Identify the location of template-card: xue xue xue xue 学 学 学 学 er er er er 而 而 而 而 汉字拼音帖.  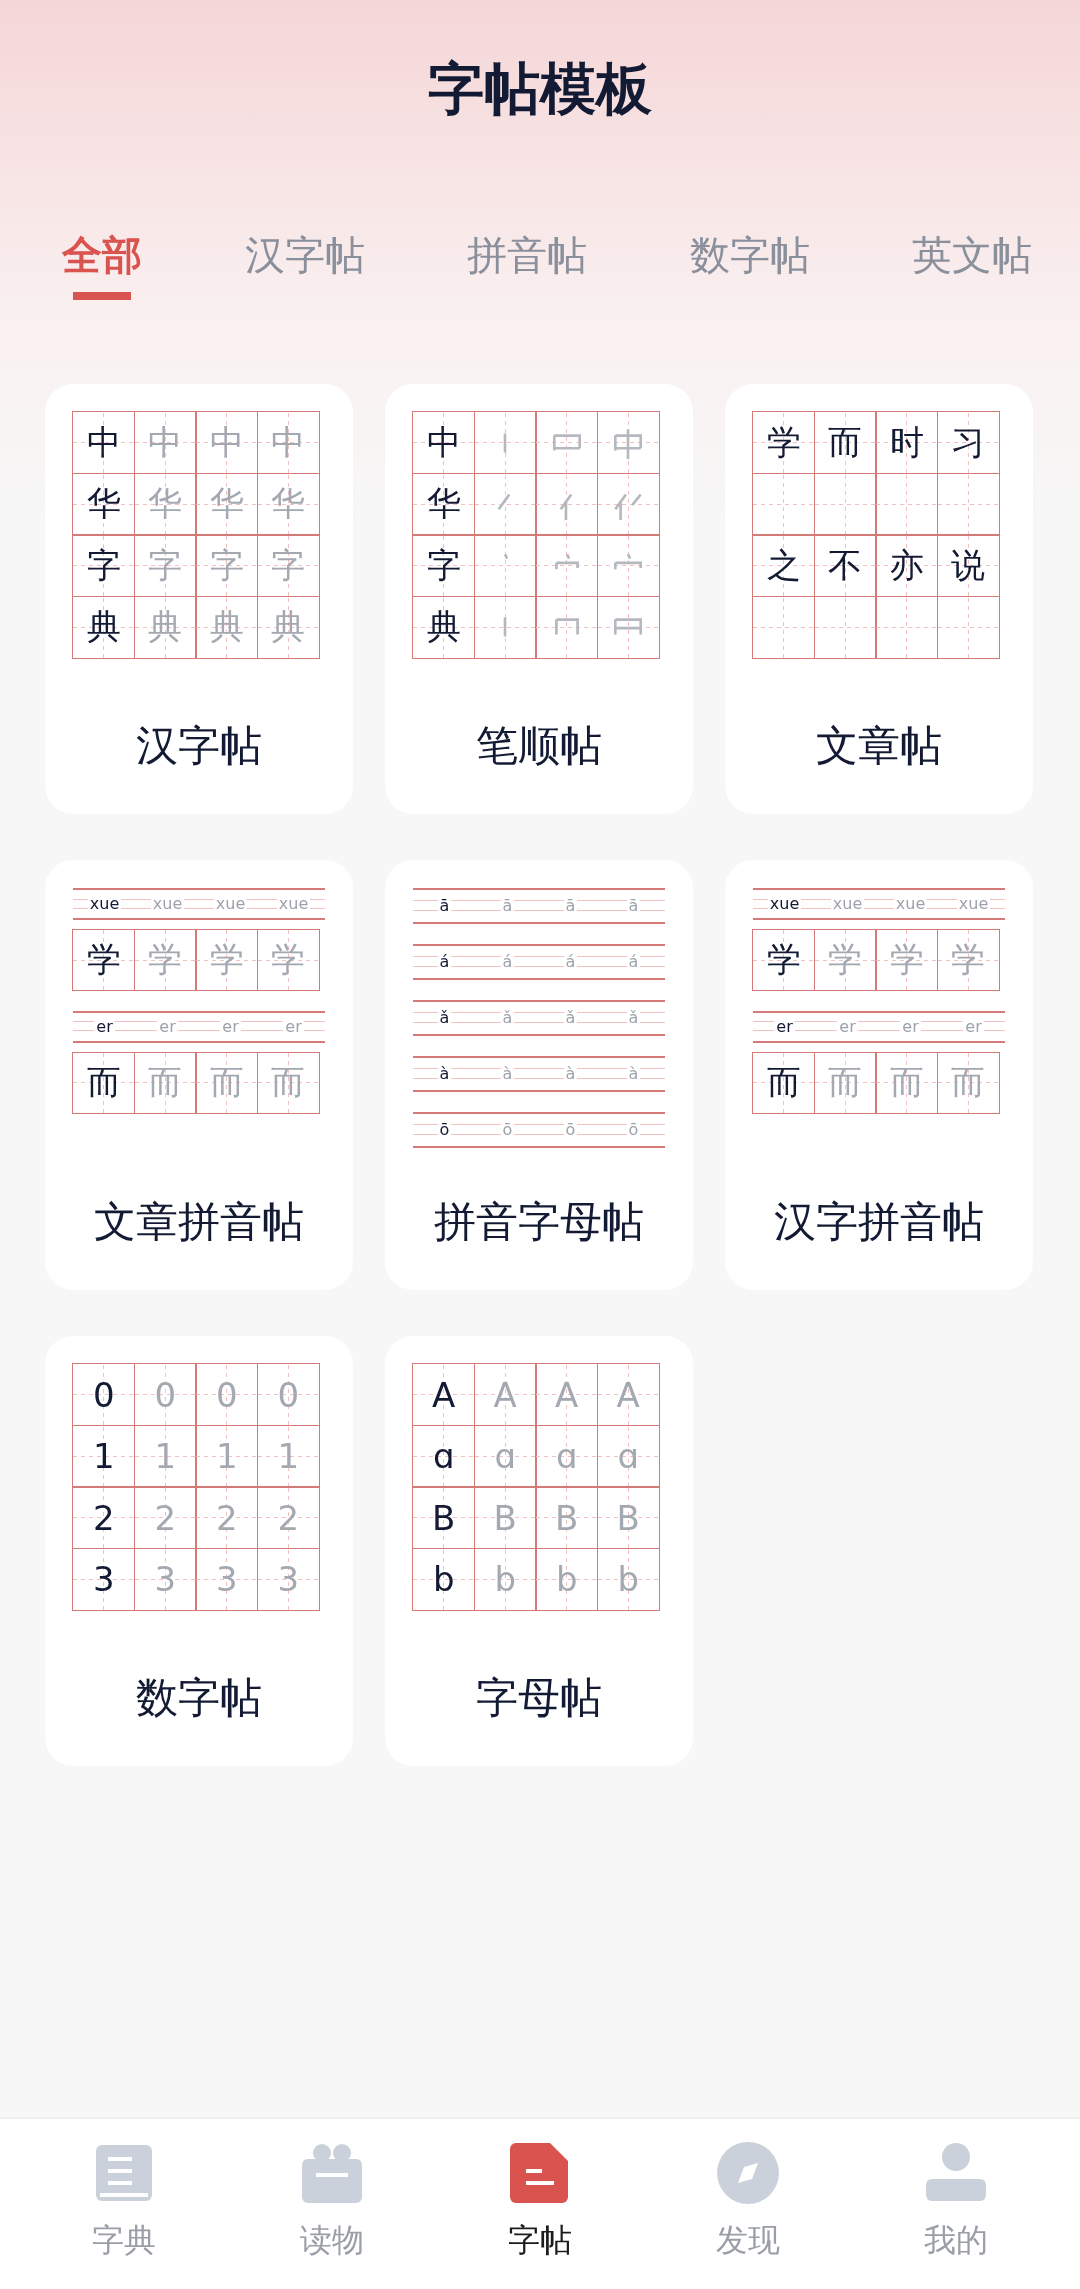
(879, 1075).